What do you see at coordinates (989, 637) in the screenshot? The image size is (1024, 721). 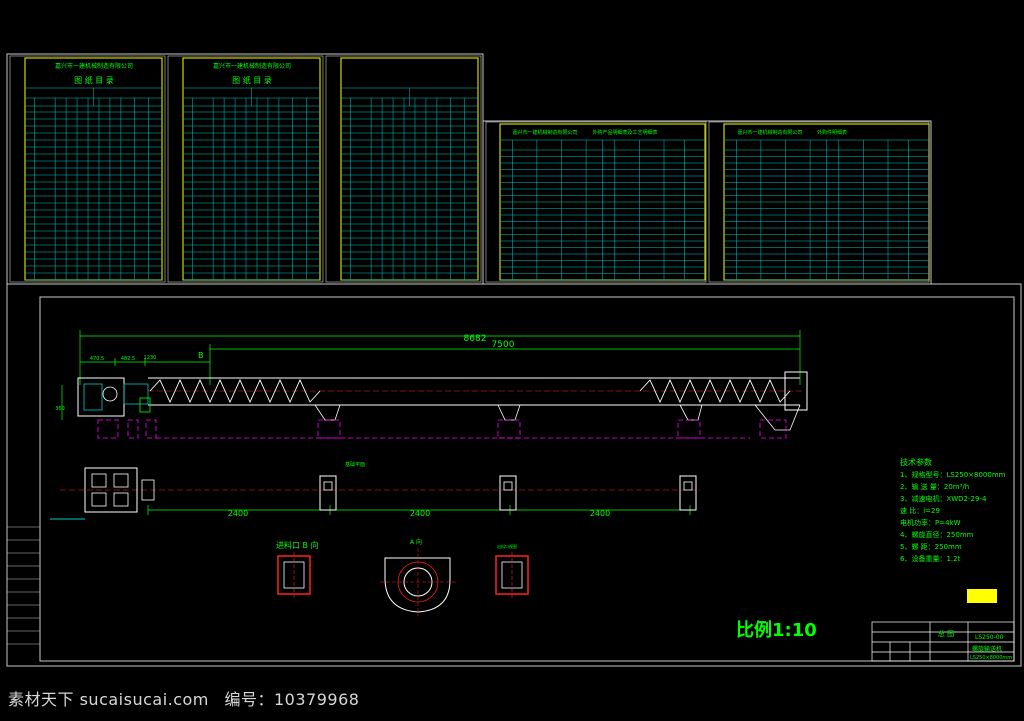 I see `title-block-code: LS250-00` at bounding box center [989, 637].